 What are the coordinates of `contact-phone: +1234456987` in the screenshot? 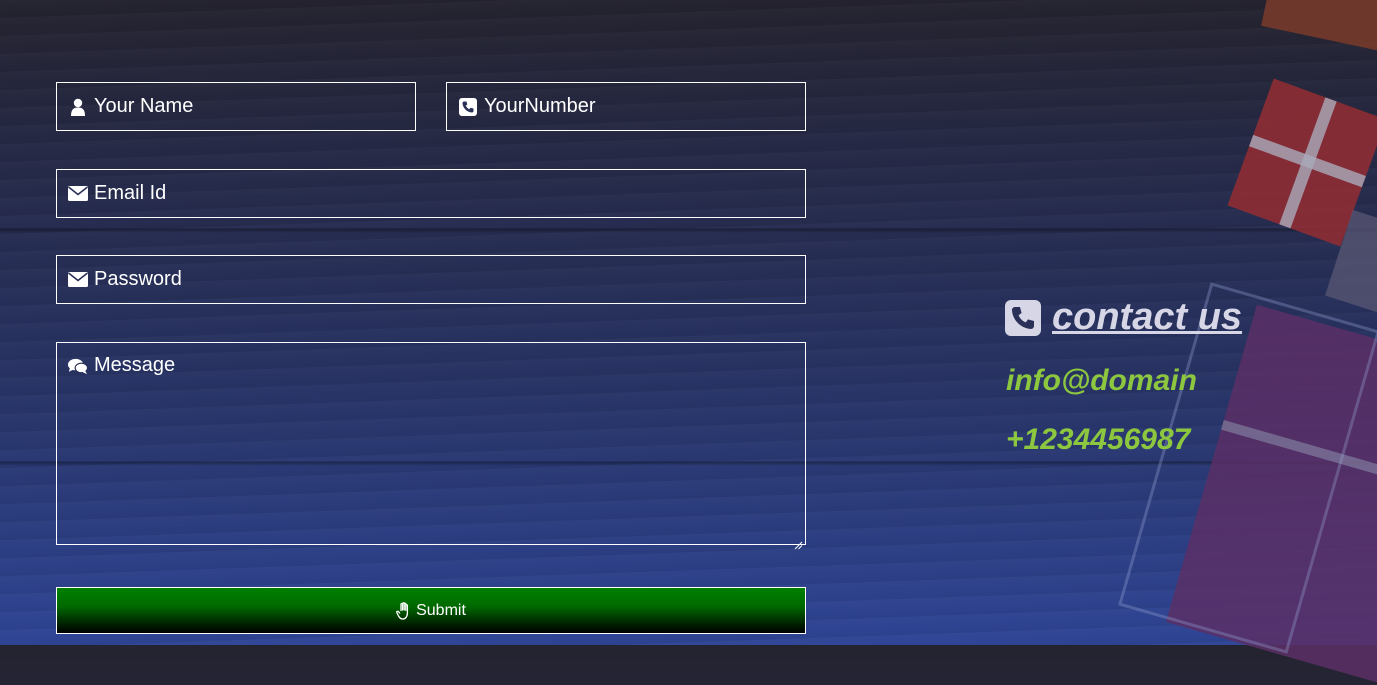 It's located at (1098, 440).